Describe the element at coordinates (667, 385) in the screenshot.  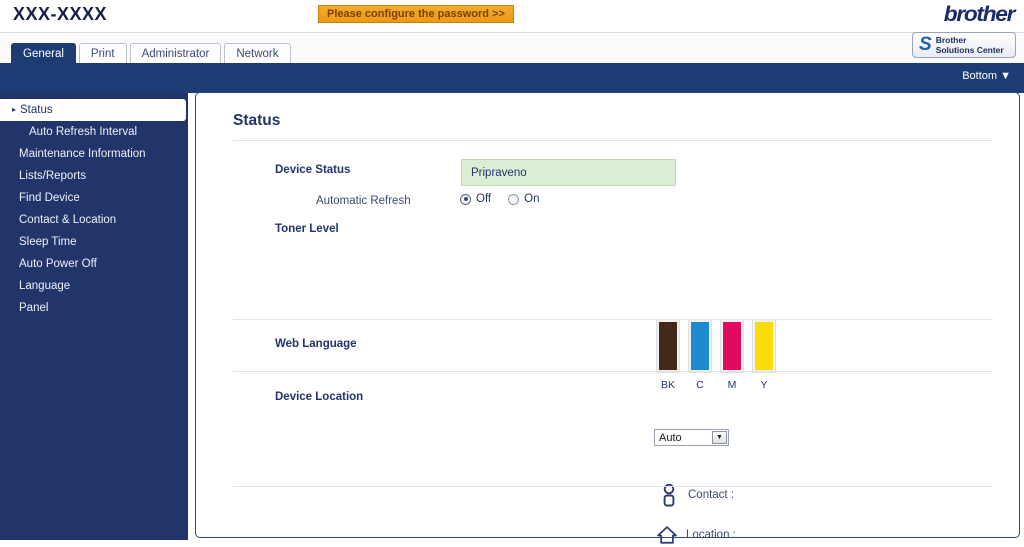
I see `toner-caption-bk: BK` at that location.